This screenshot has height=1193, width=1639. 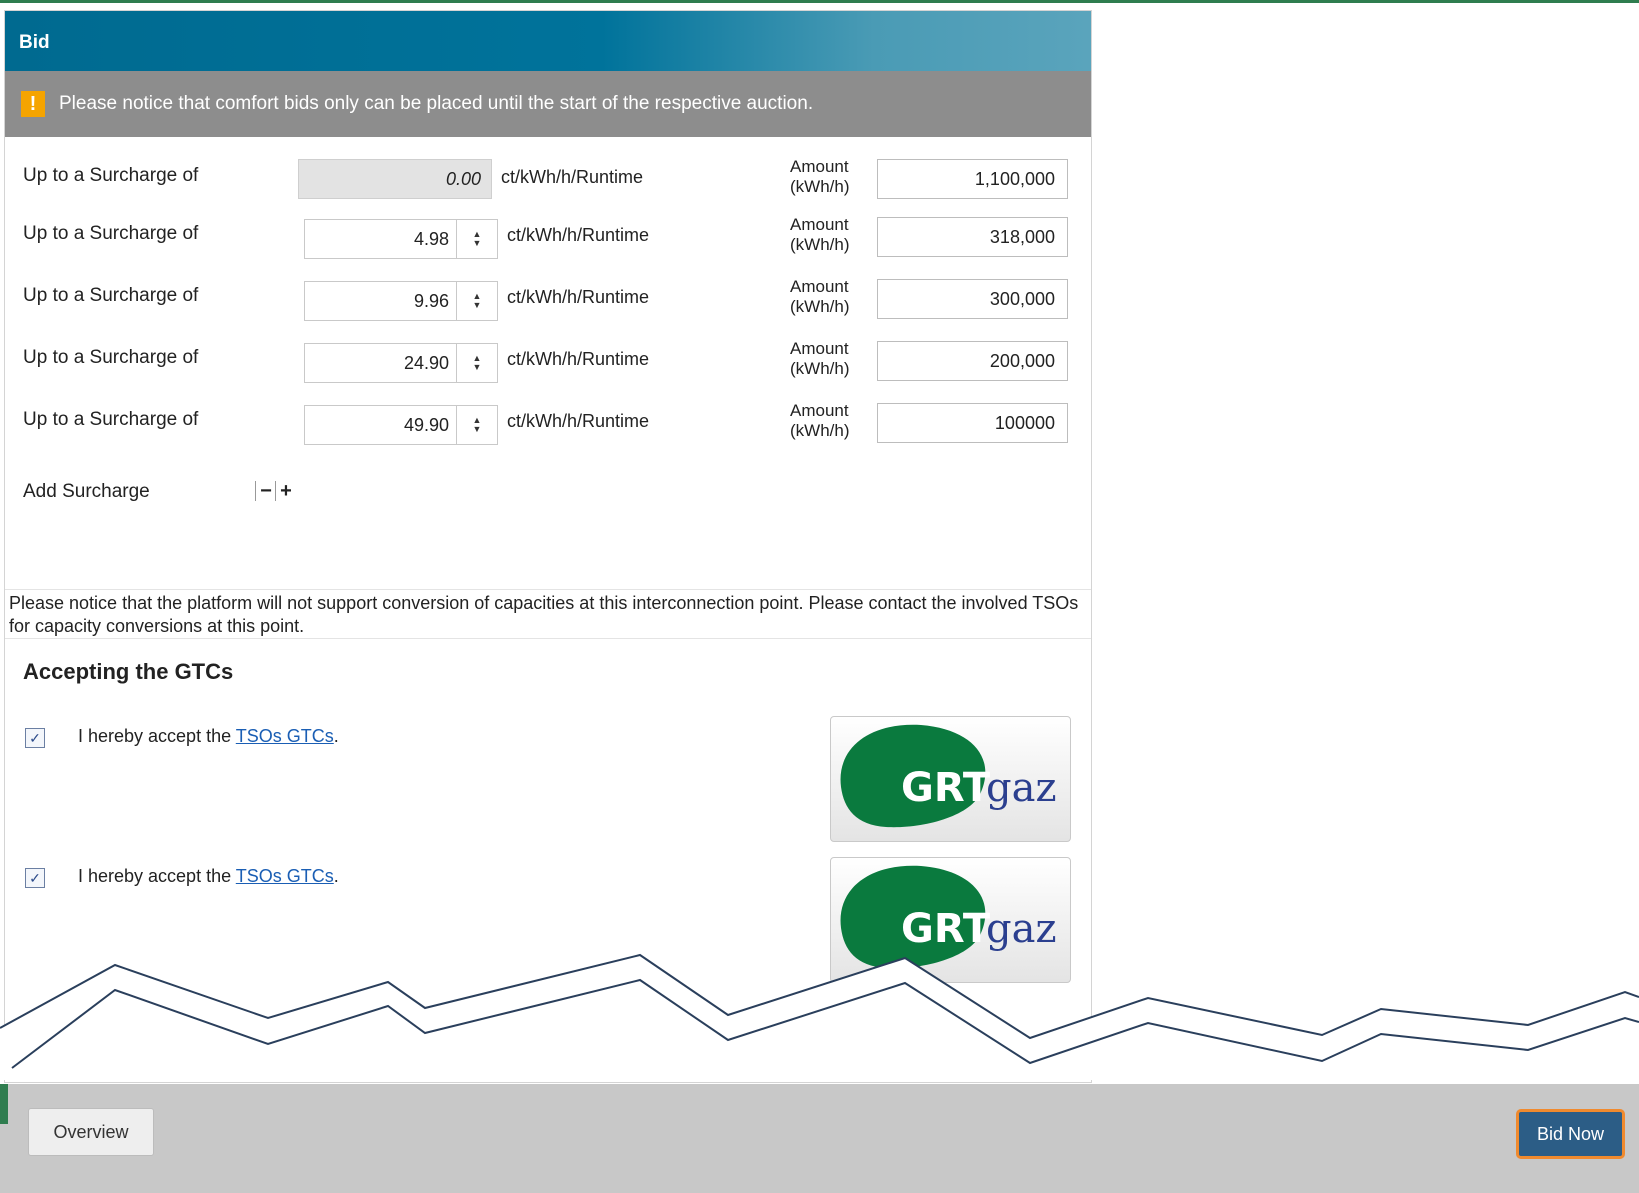 I want to click on surcharge-value: 9.96, so click(x=431, y=301).